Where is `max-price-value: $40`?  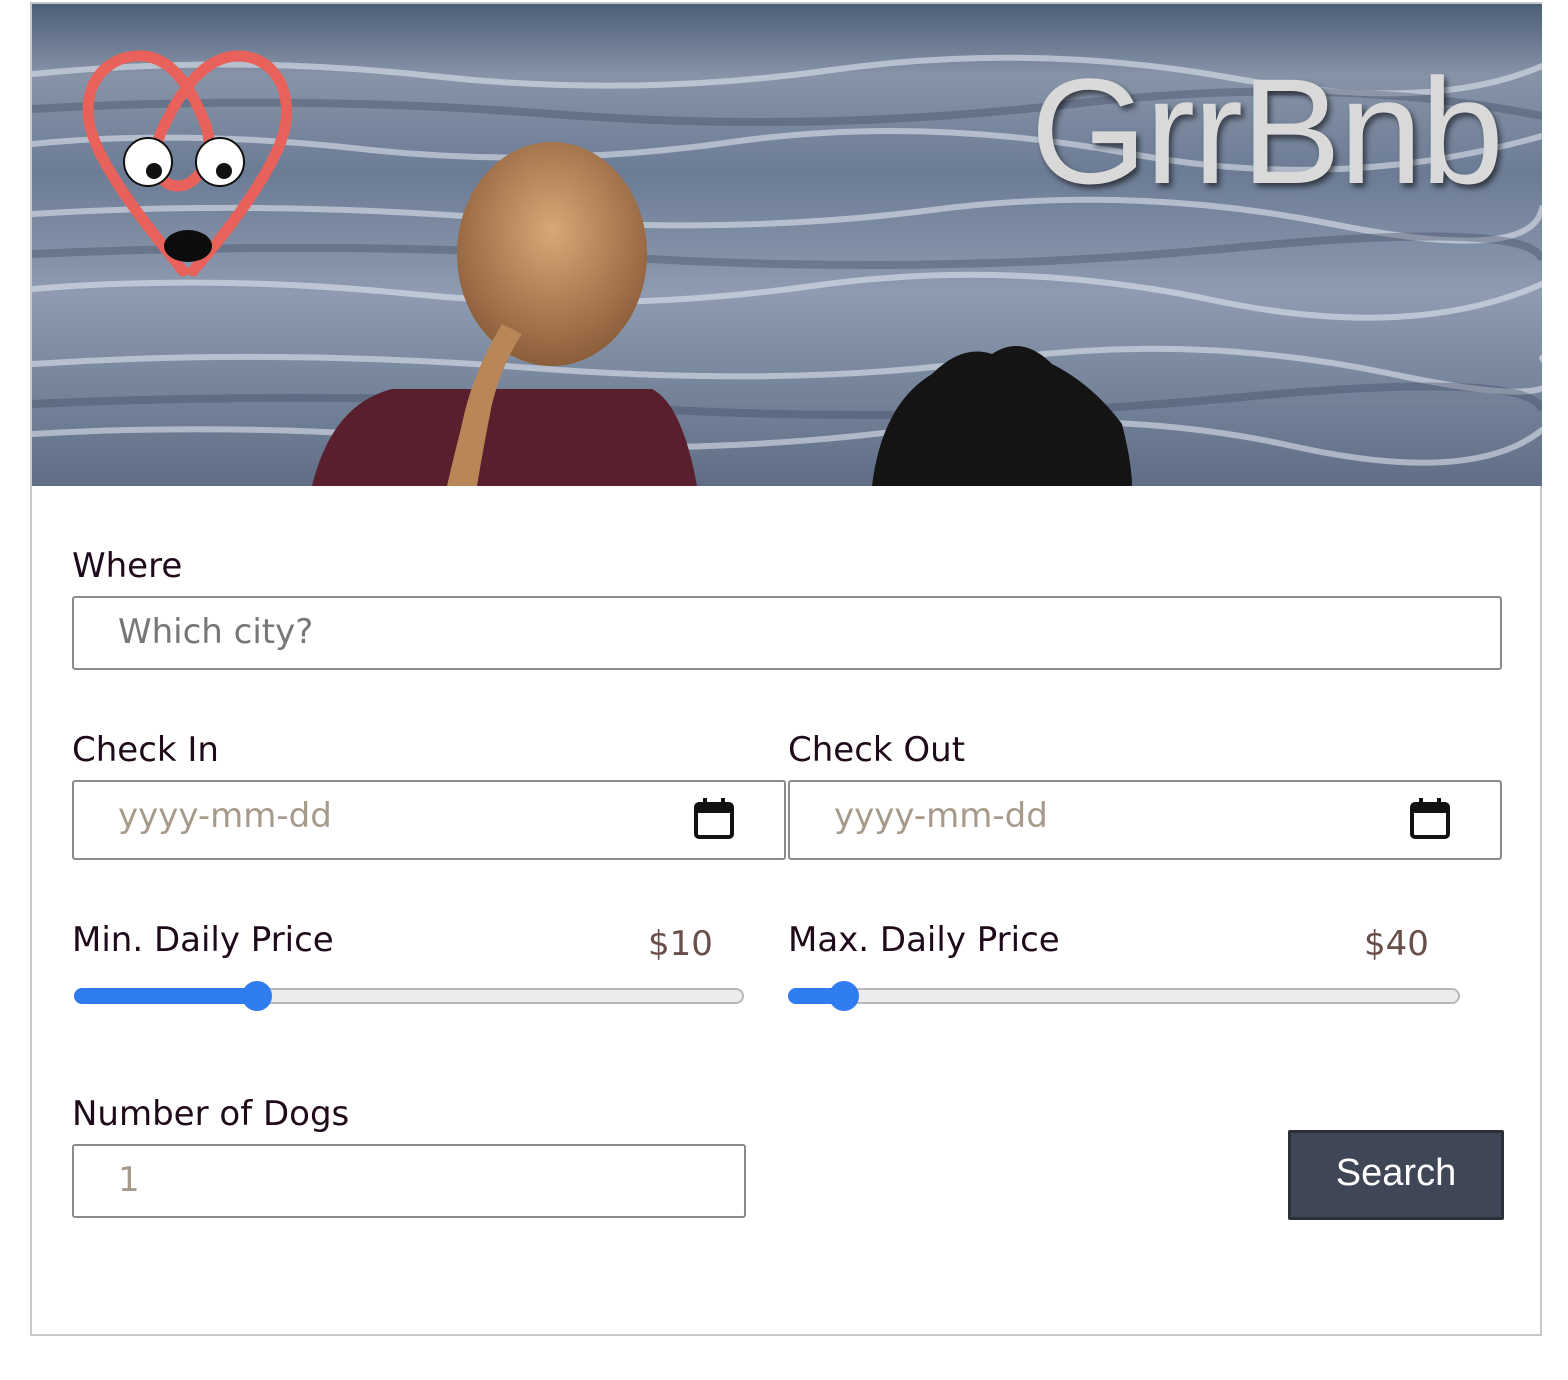
max-price-value: $40 is located at coordinates (1396, 944).